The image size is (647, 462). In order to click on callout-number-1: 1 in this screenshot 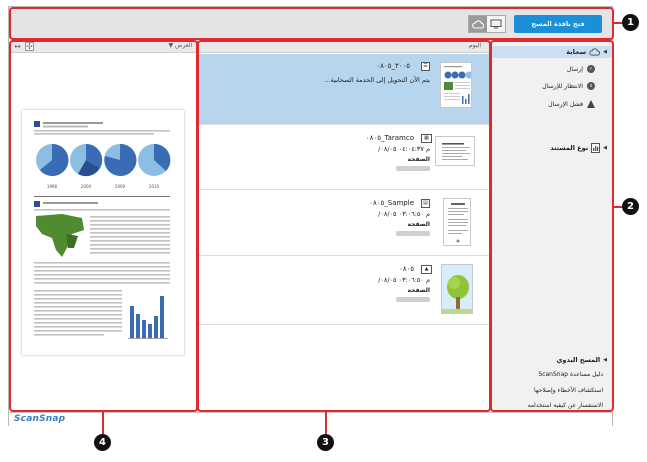, I will do `click(630, 22)`.